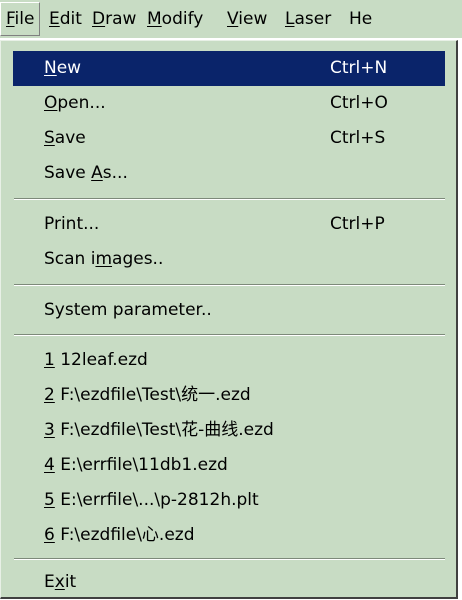  Describe the element at coordinates (229, 535) in the screenshot. I see `recent-file-6: 6 F:\ezdfile\心.ezd` at that location.